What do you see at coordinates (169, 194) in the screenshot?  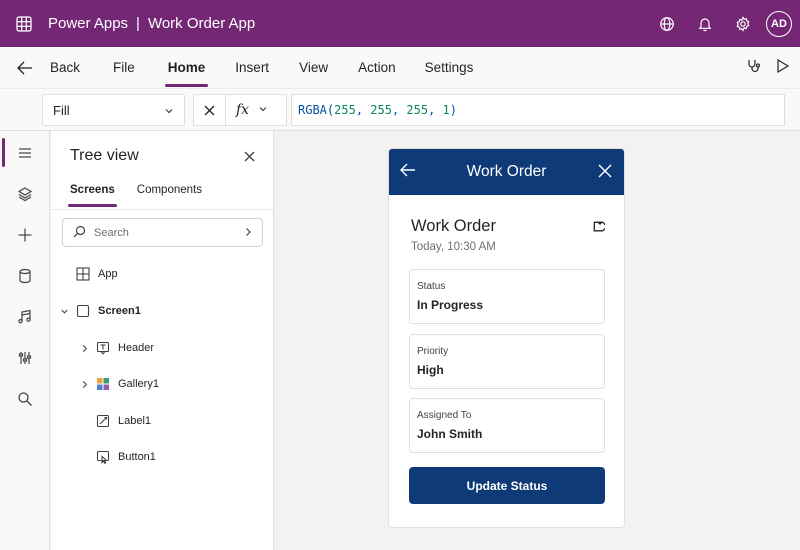 I see `tab-components: Components` at bounding box center [169, 194].